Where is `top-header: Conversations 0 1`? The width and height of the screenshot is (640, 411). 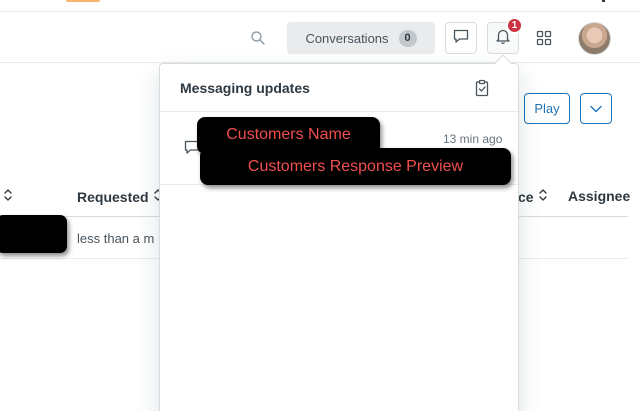
top-header: Conversations 0 1 is located at coordinates (320, 38).